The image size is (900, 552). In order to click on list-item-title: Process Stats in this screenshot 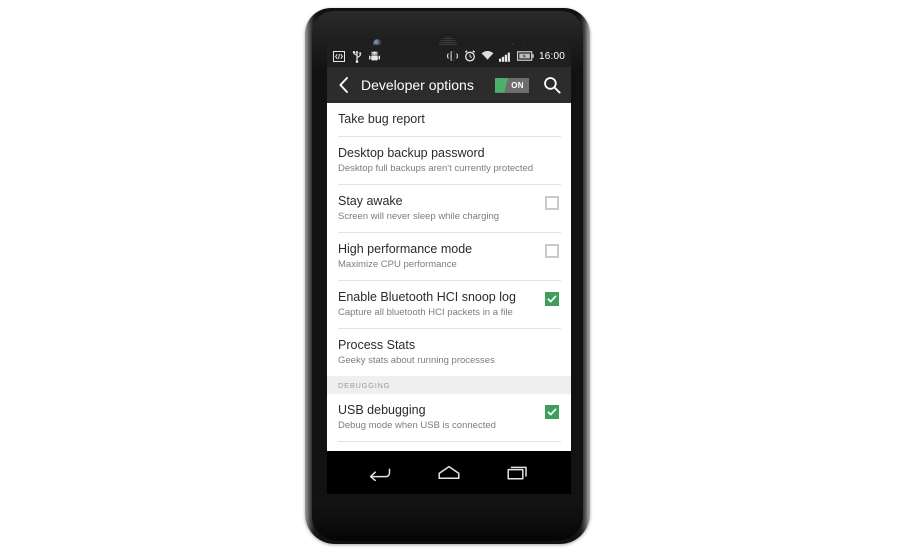, I will do `click(377, 345)`.